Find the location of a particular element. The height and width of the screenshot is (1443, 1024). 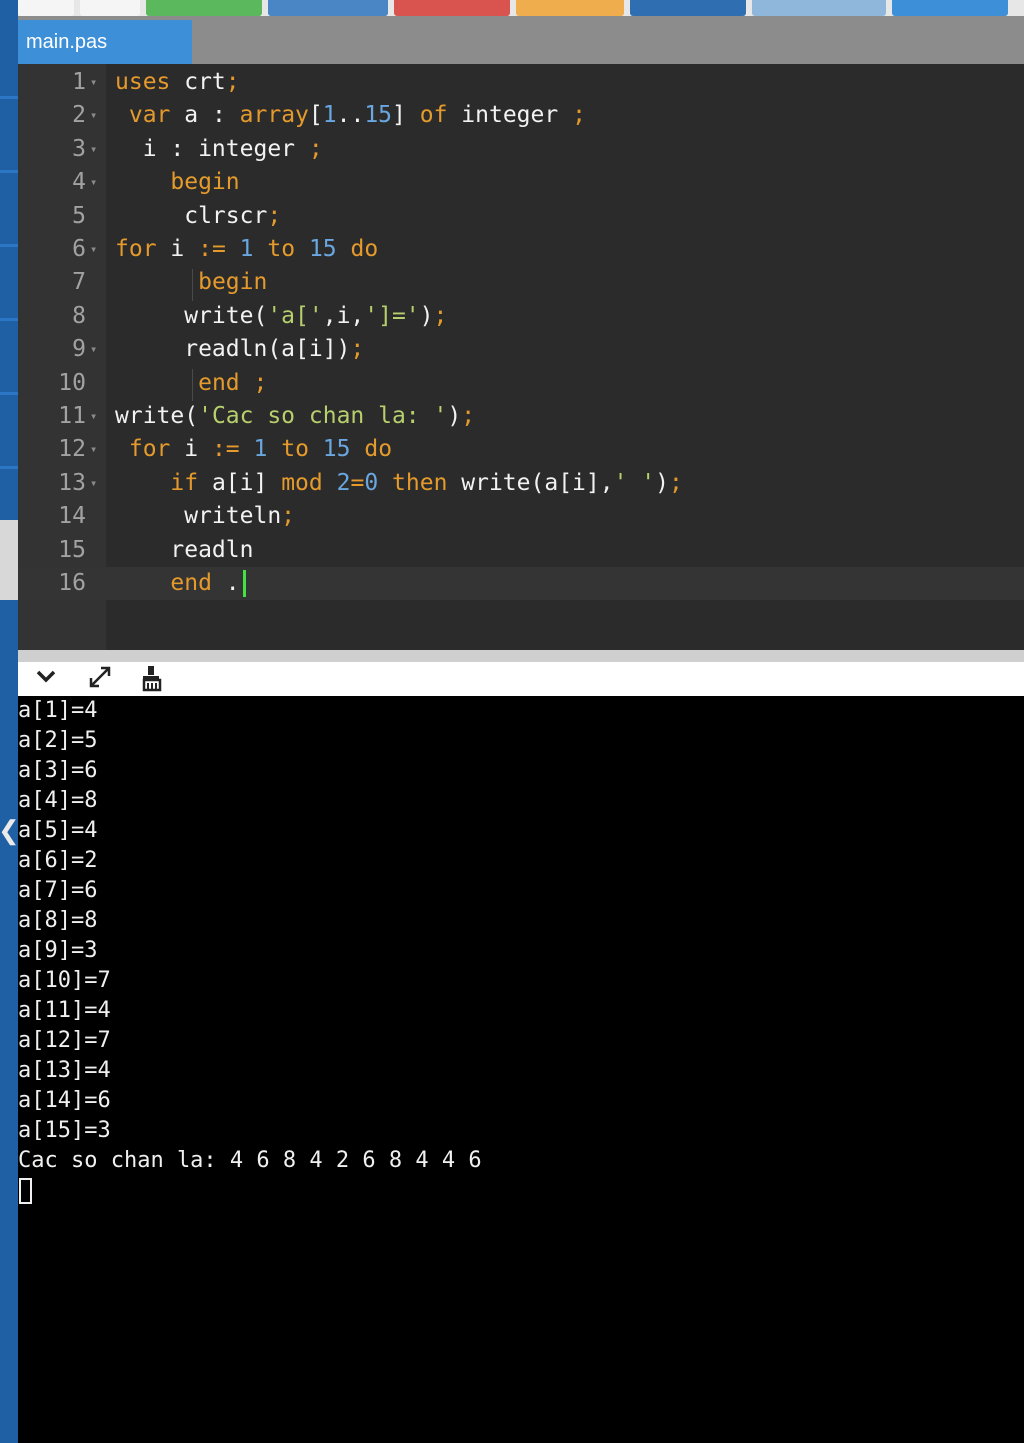

code-line: 10 end ; is located at coordinates (521, 383).